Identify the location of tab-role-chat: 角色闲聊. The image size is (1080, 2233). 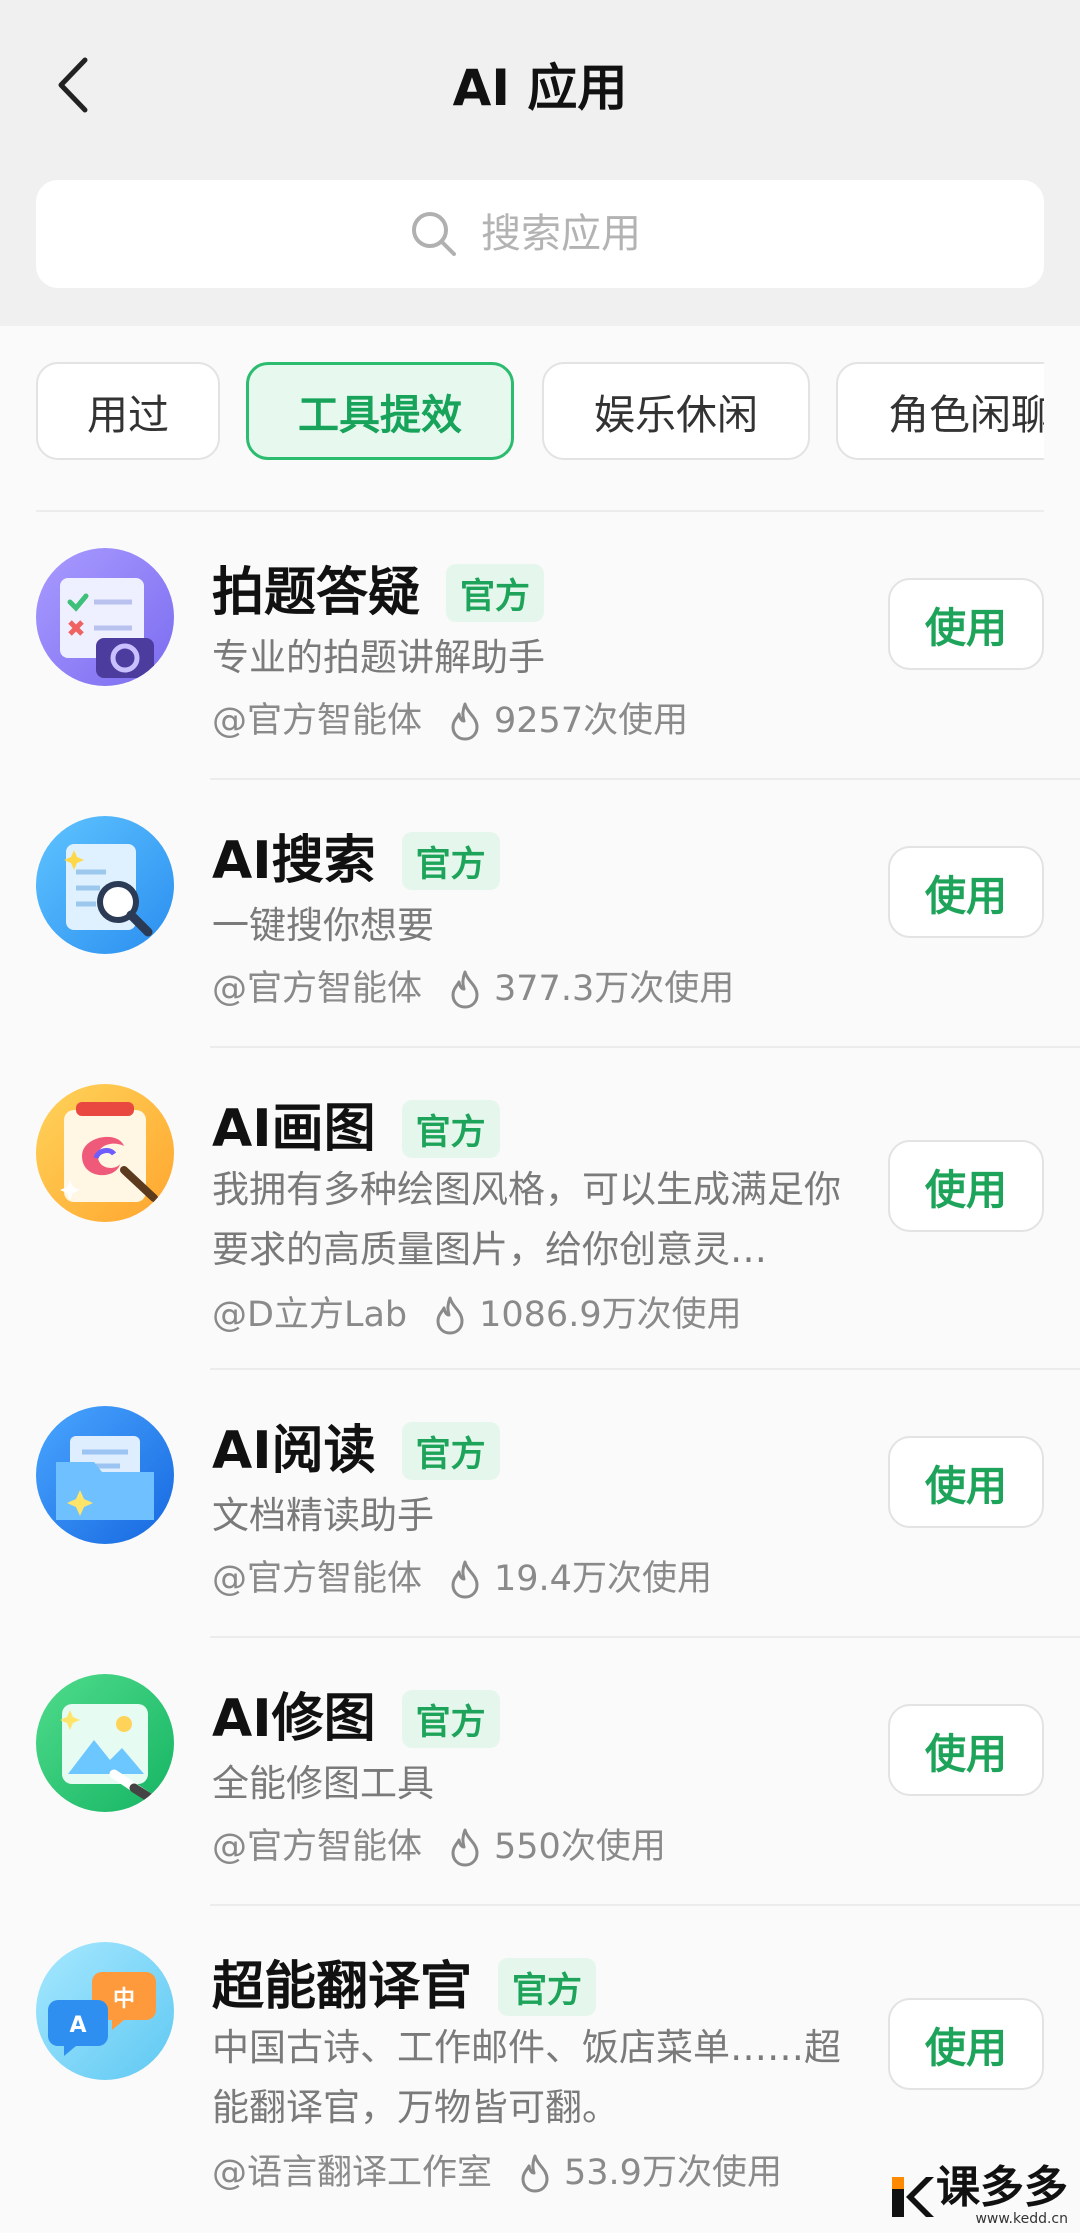
(940, 411).